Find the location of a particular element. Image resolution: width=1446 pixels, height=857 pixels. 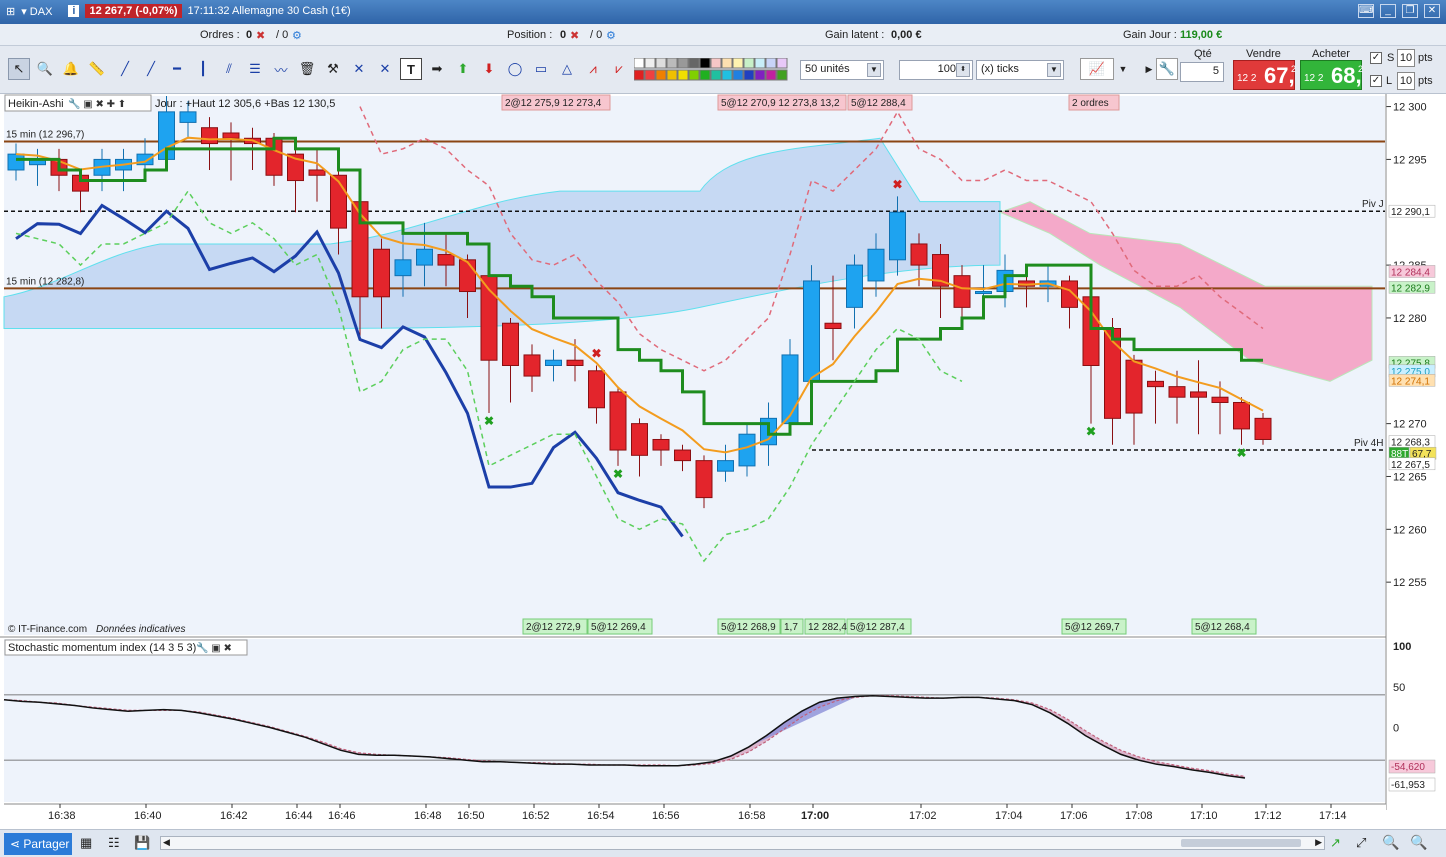

fit-zoom-icon: ⤢ is located at coordinates (1361, 843).